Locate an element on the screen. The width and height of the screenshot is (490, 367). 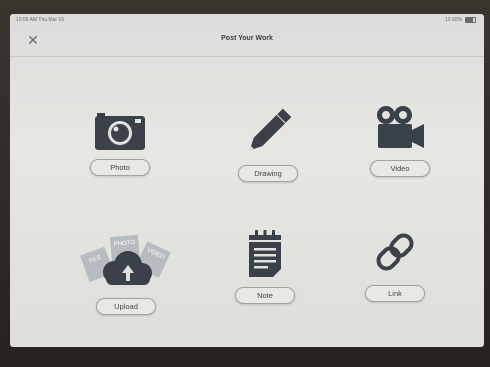
status-right-group: 10 60% is located at coordinates (460, 20).